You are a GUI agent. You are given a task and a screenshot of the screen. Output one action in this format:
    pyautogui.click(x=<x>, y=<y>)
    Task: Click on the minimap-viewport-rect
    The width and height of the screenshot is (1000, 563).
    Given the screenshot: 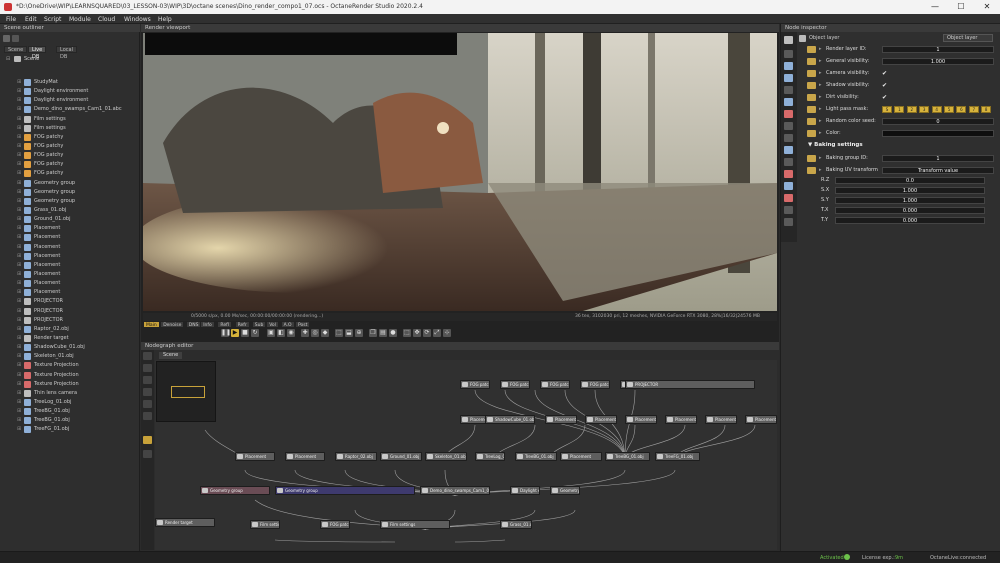 What is the action you would take?
    pyautogui.click(x=188, y=392)
    